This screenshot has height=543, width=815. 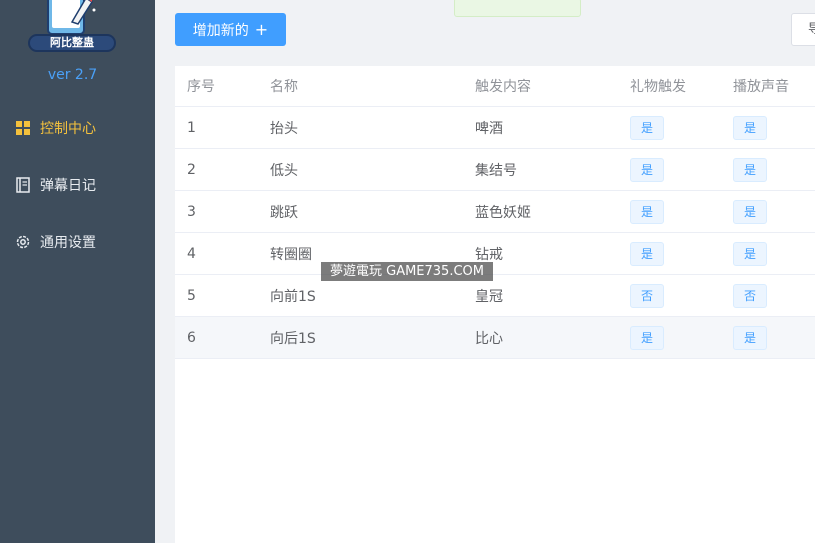 I want to click on header-play-sound: 播放声音, so click(x=761, y=87).